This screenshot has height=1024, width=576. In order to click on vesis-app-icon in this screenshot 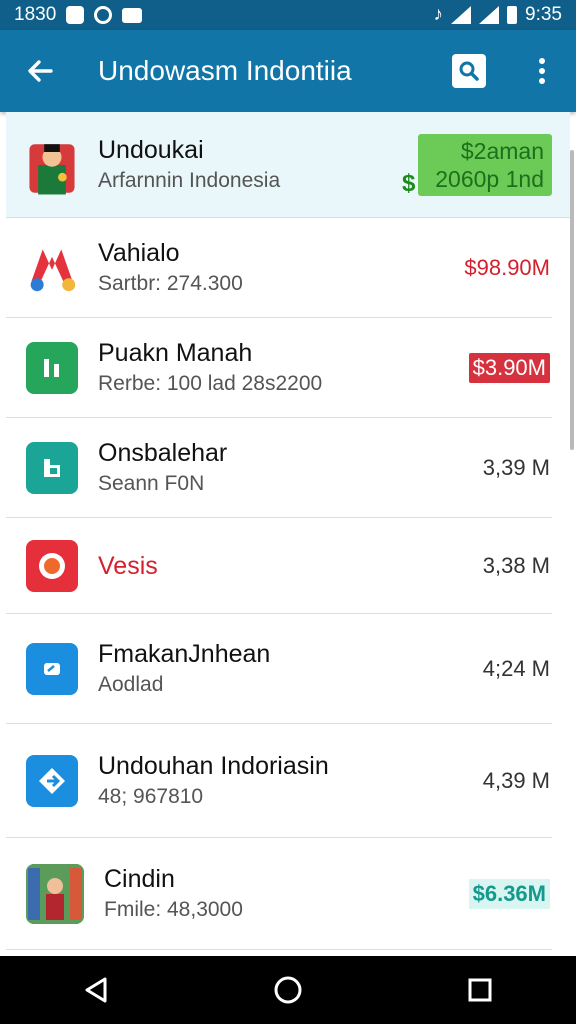, I will do `click(52, 565)`.